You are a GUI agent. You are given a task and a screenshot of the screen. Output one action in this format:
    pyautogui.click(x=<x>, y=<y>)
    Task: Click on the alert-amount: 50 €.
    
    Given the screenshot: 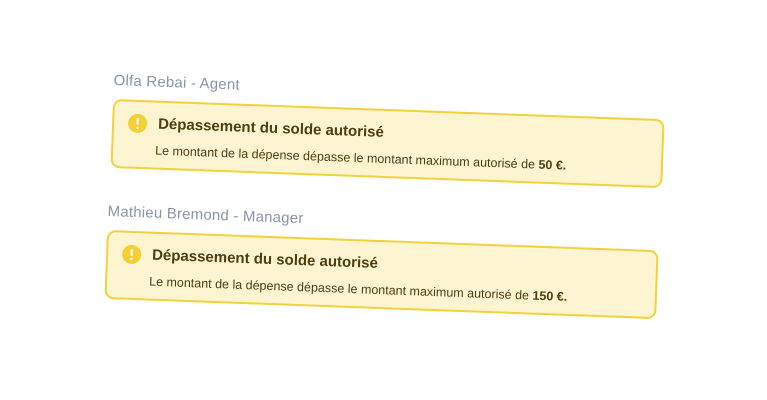 What is the action you would take?
    pyautogui.click(x=552, y=165)
    